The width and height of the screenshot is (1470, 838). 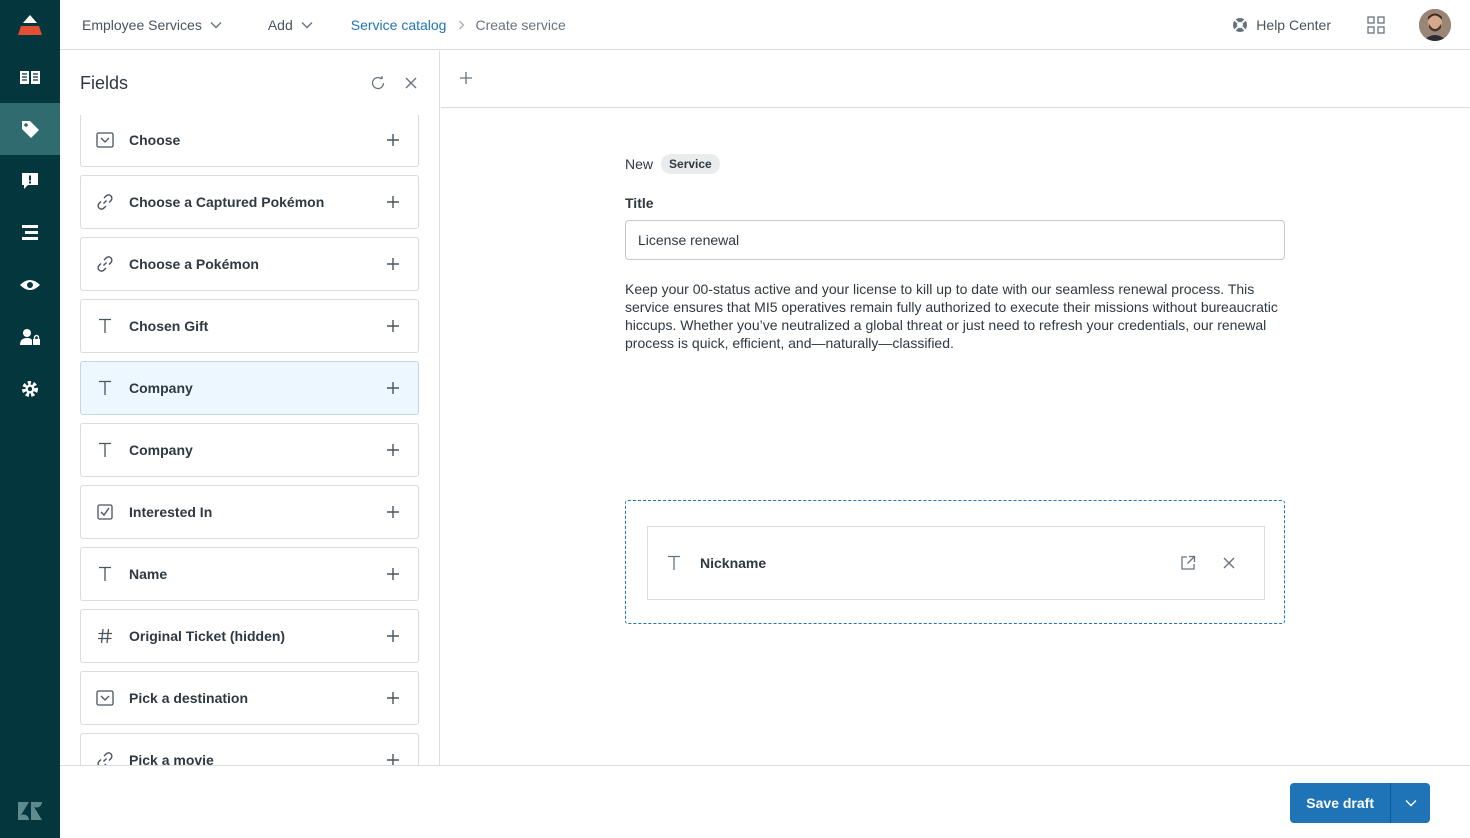 I want to click on save-button-group: Save draft, so click(x=1360, y=803).